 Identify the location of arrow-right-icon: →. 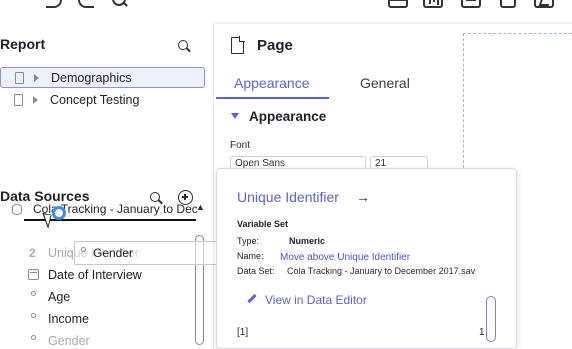
(363, 197).